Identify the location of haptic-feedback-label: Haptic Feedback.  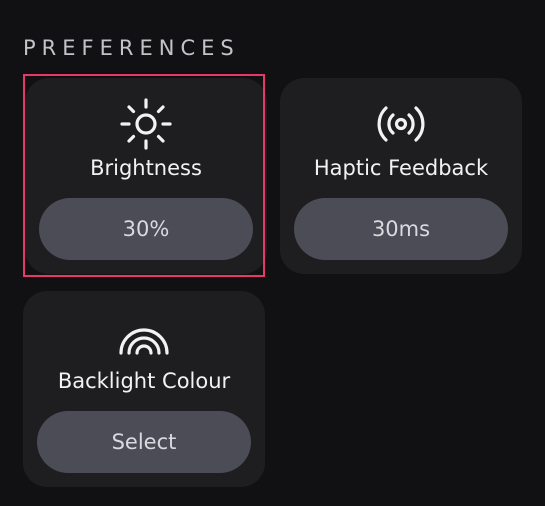
(401, 168).